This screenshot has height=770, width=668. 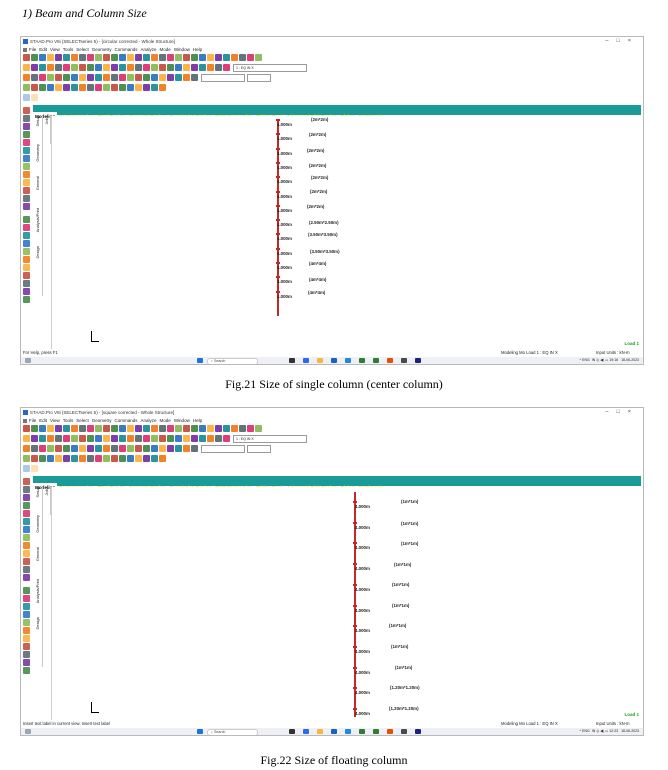 What do you see at coordinates (32, 420) in the screenshot?
I see `menu-item-file: File` at bounding box center [32, 420].